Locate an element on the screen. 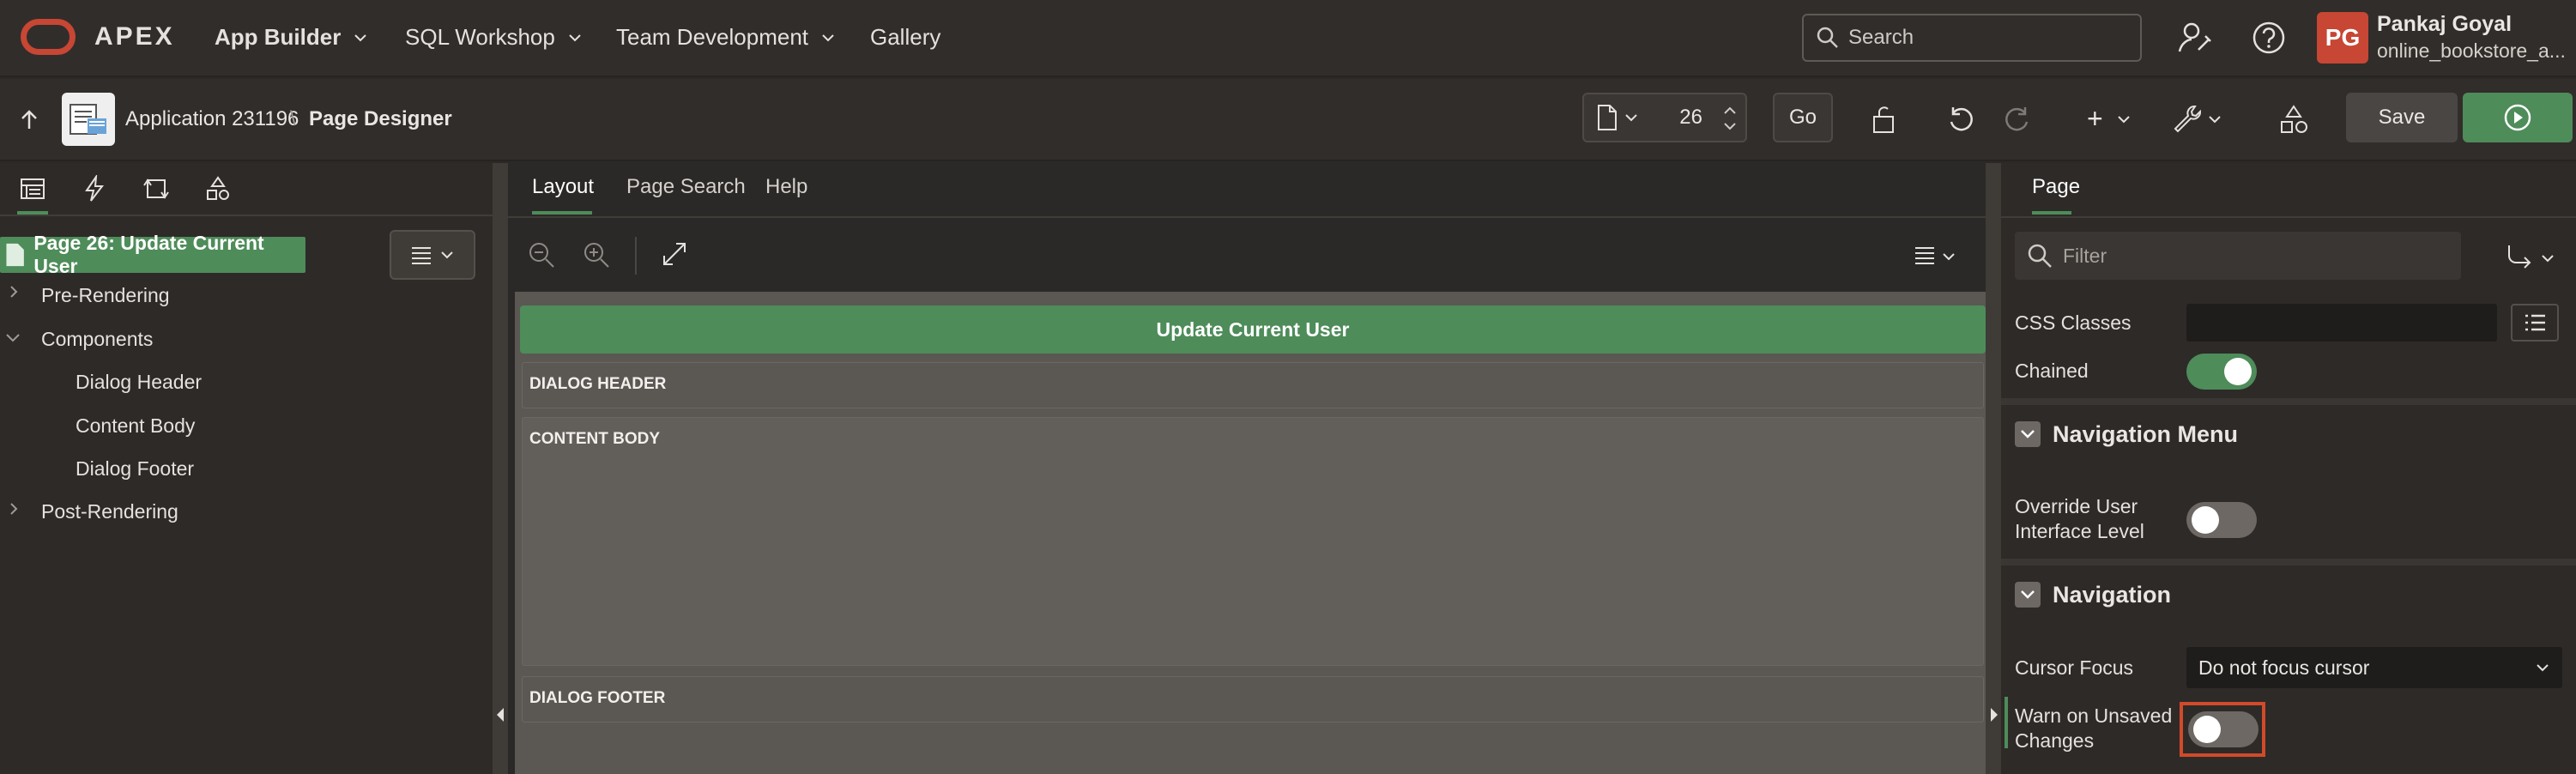  page-number-input: 26 is located at coordinates (1690, 118).